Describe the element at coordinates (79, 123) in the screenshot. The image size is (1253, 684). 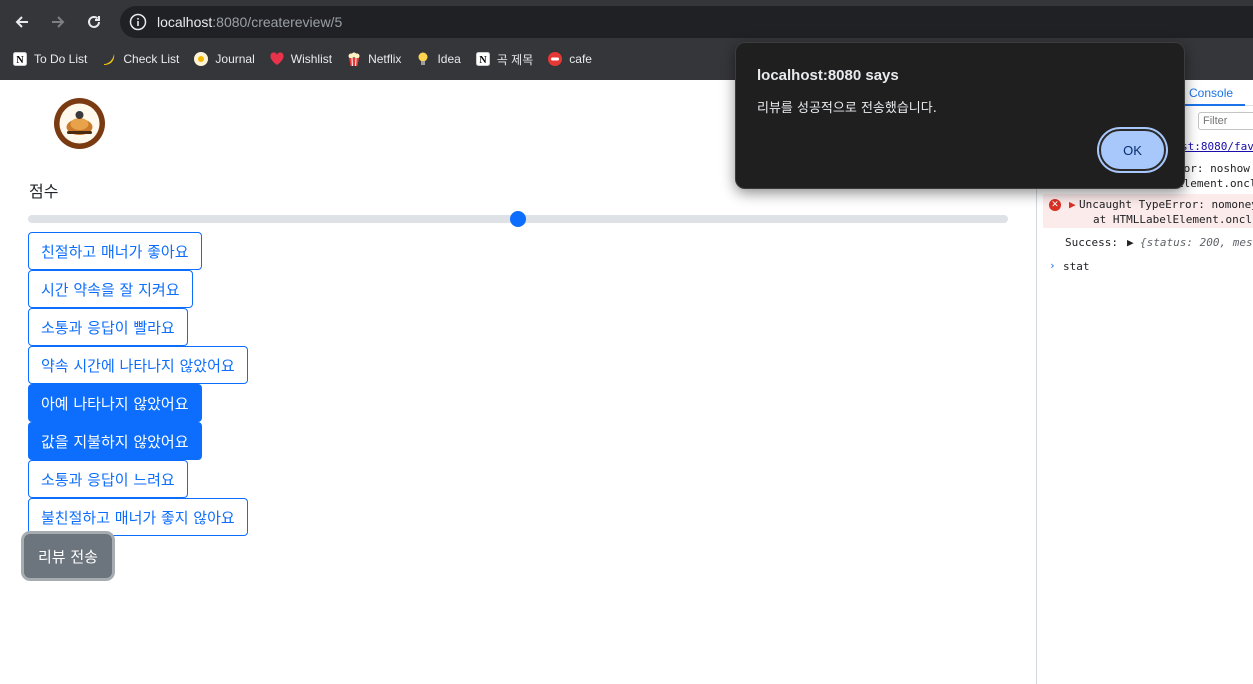
I see `logo` at that location.